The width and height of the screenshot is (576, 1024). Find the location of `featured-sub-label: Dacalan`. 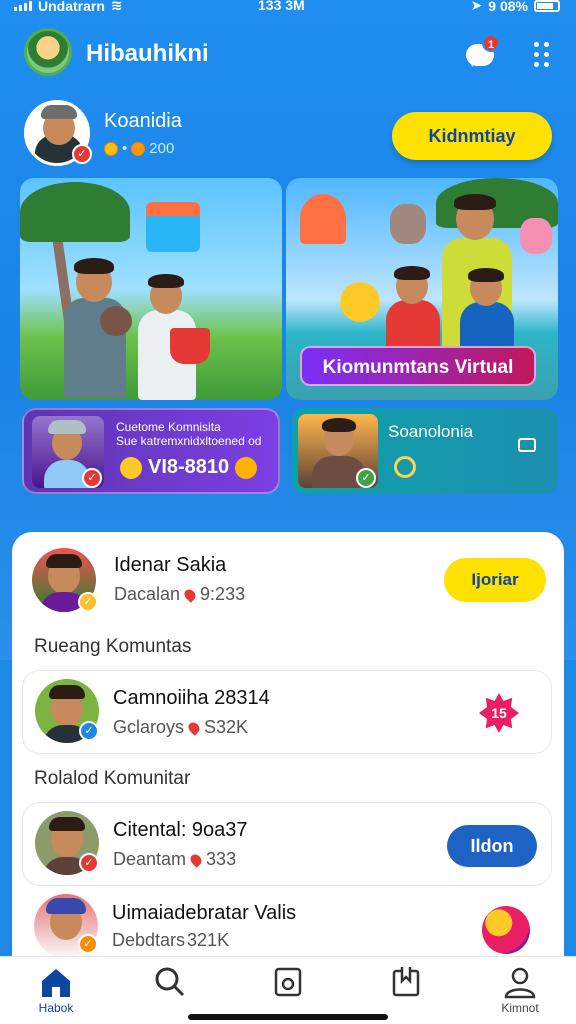

featured-sub-label: Dacalan is located at coordinates (147, 594).